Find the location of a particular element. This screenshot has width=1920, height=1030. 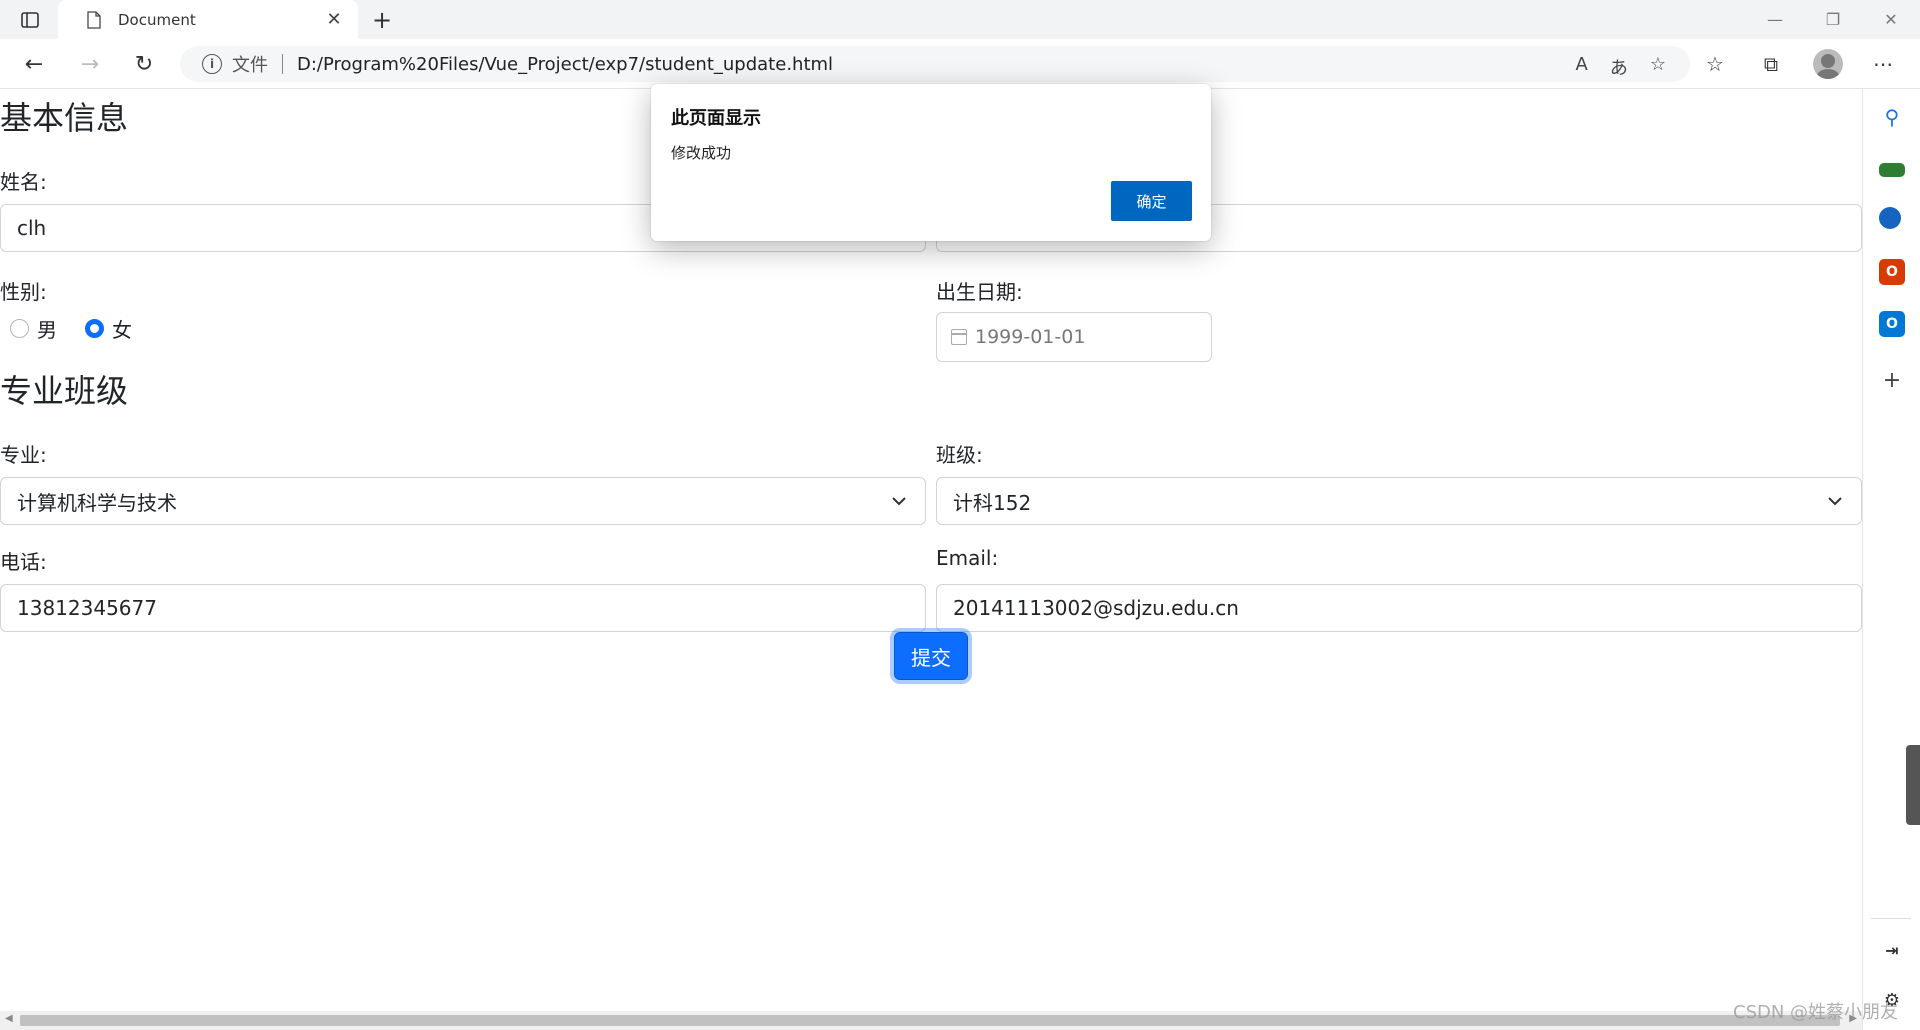

name-label: 姓名: is located at coordinates (23, 182).